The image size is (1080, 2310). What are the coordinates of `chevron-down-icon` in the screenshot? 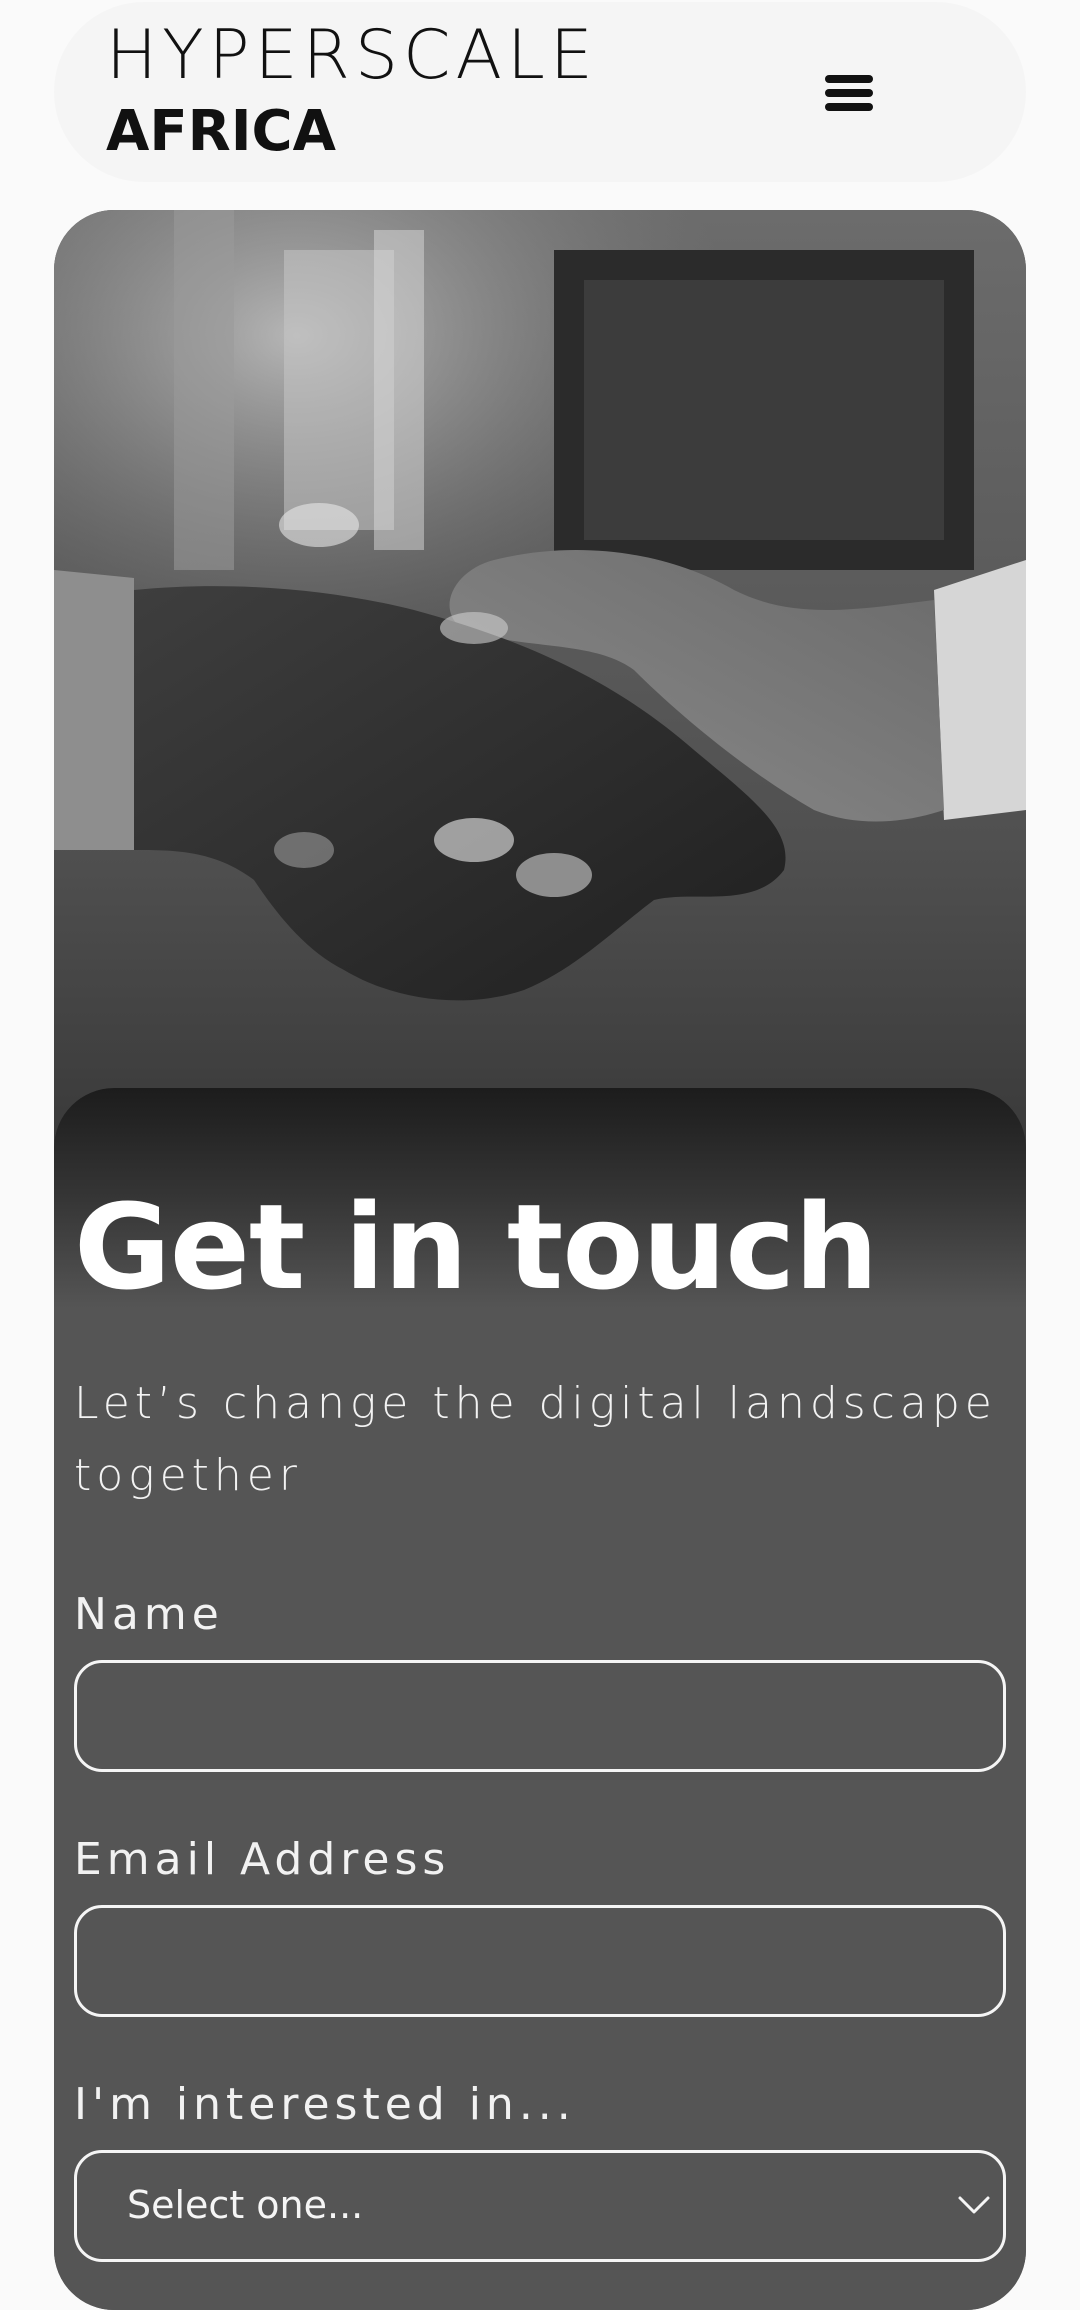 It's located at (974, 2205).